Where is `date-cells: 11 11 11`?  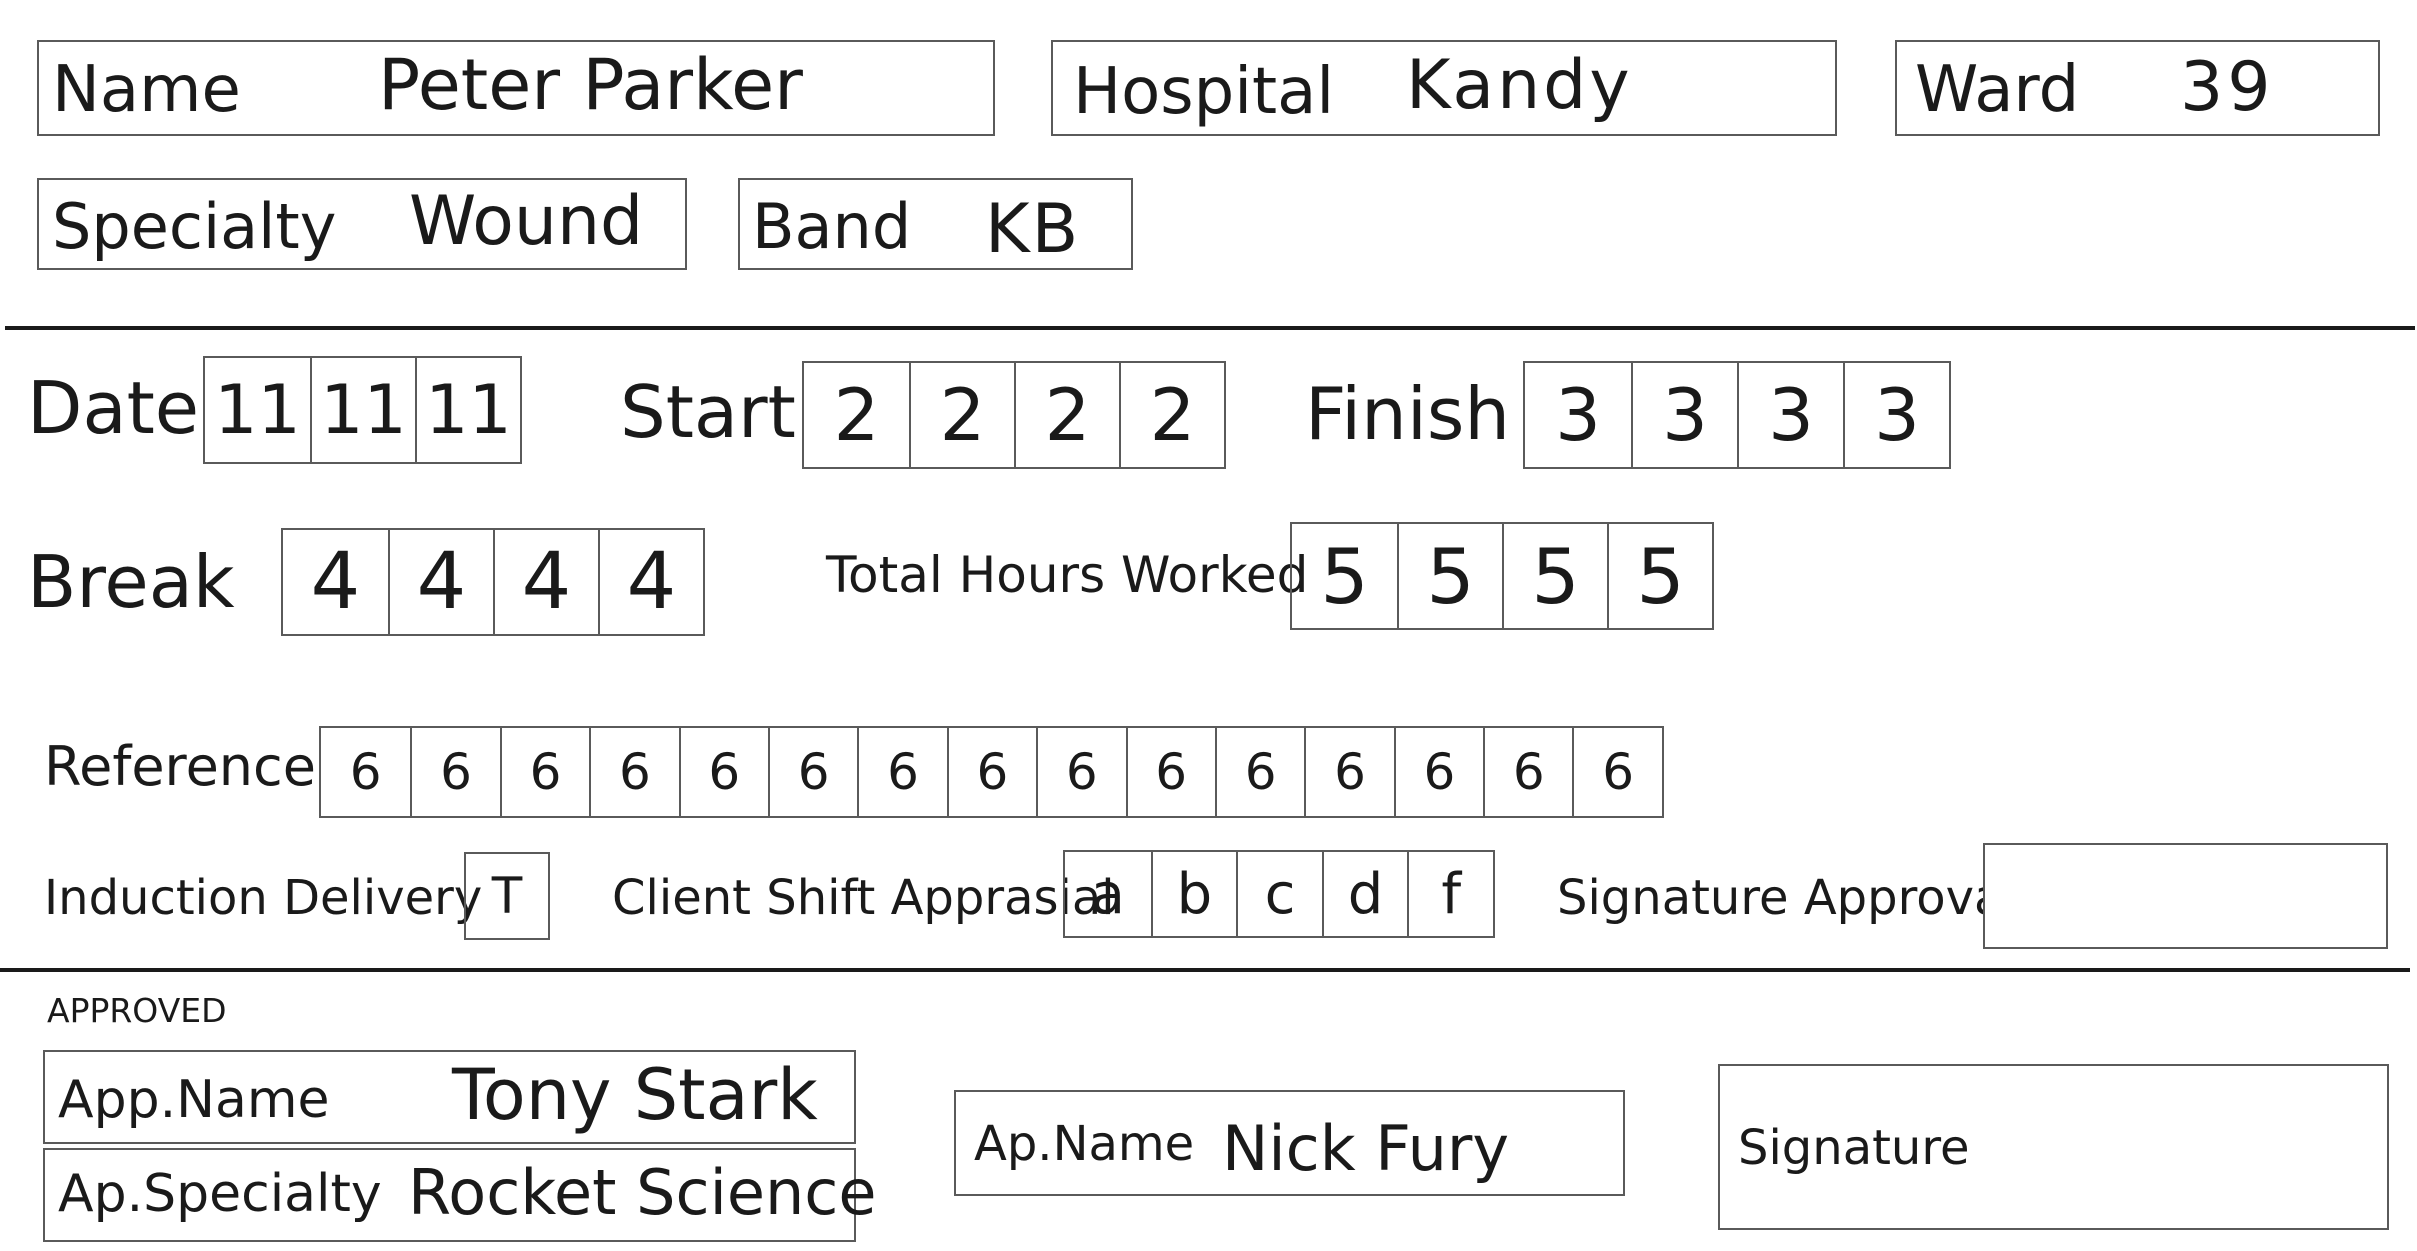
date-cells: 11 11 11 is located at coordinates (362, 410).